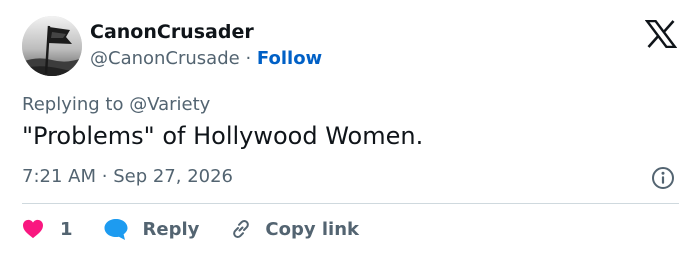 The image size is (700, 256). I want to click on like-button: 1, so click(47, 229).